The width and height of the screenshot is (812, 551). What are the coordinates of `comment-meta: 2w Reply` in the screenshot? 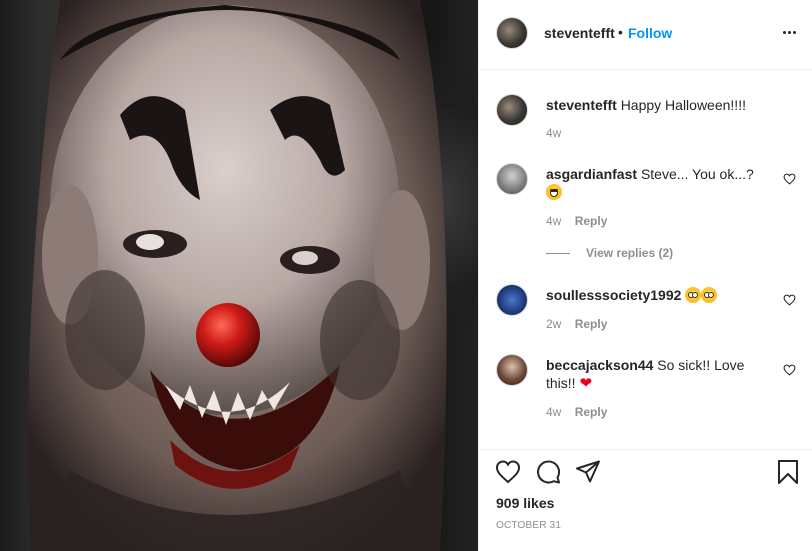 It's located at (581, 324).